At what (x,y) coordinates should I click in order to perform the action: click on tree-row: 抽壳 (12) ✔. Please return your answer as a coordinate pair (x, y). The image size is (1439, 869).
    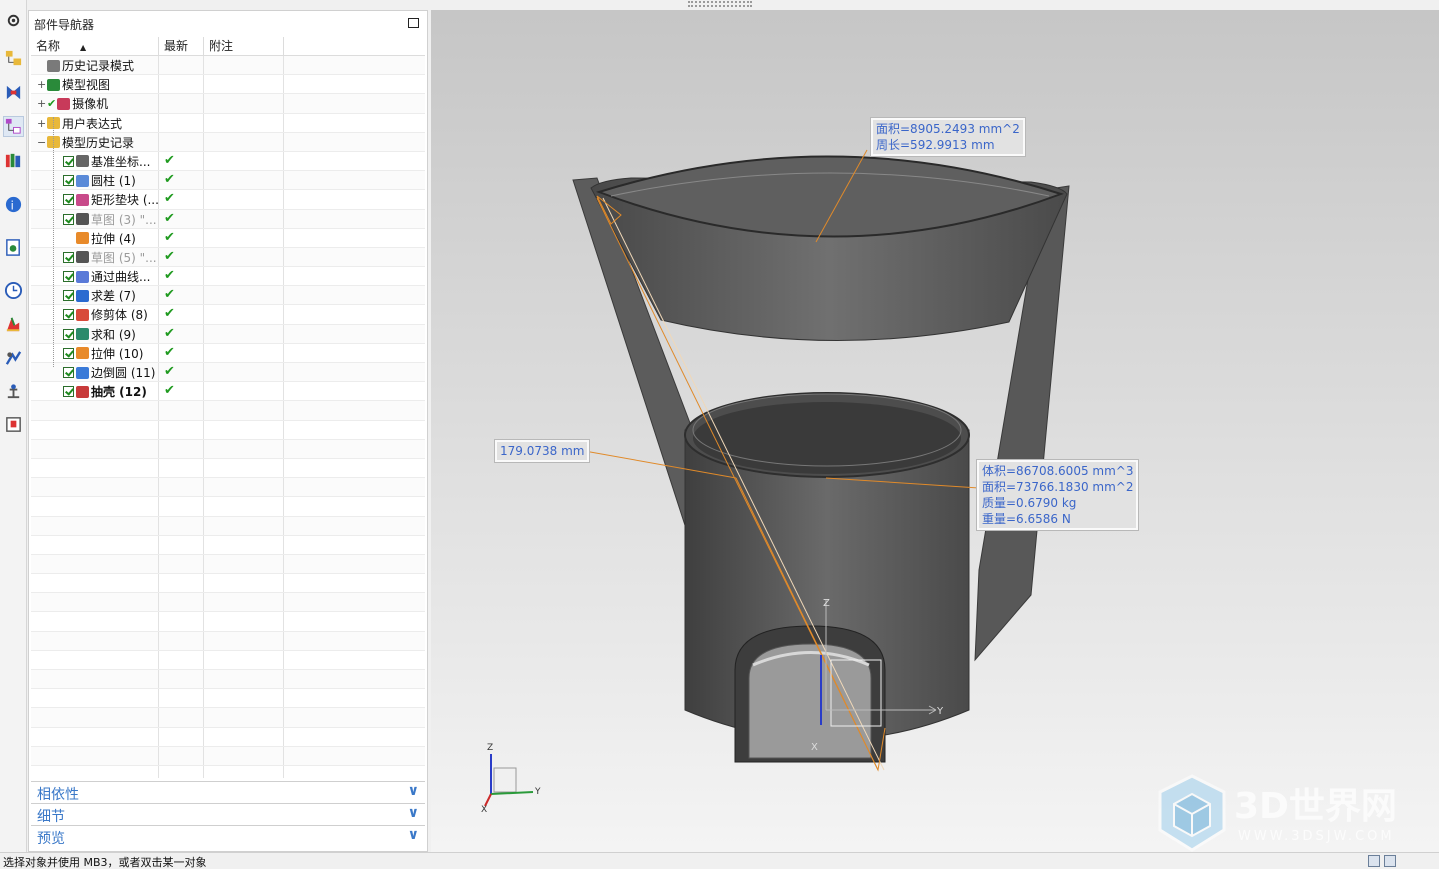
    Looking at the image, I should click on (228, 392).